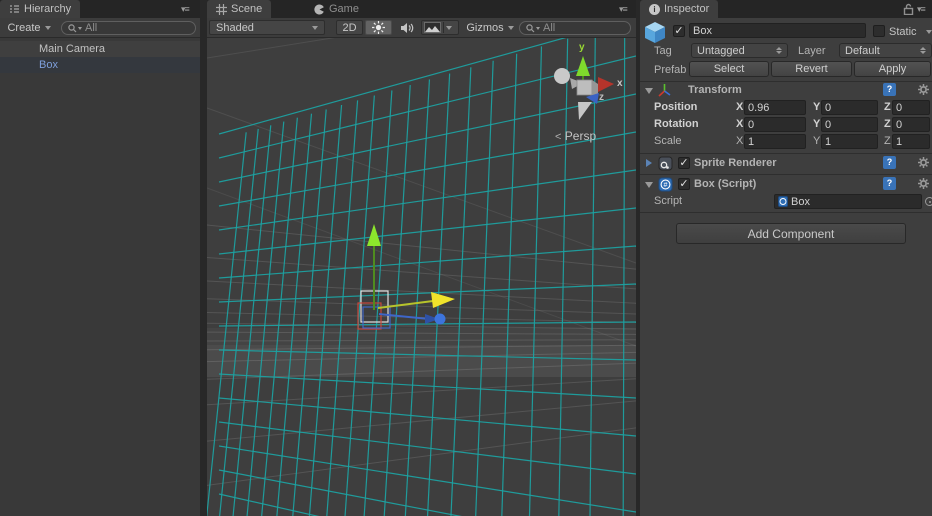 Image resolution: width=932 pixels, height=516 pixels. What do you see at coordinates (676, 124) in the screenshot?
I see `rotation-label: Rotation` at bounding box center [676, 124].